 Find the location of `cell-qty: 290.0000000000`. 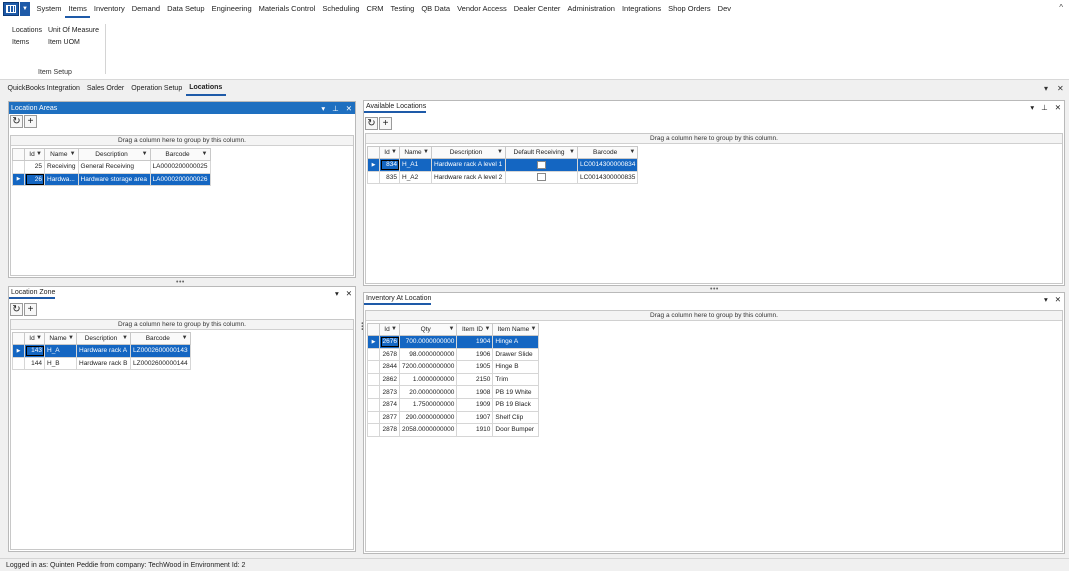

cell-qty: 290.0000000000 is located at coordinates (428, 417).